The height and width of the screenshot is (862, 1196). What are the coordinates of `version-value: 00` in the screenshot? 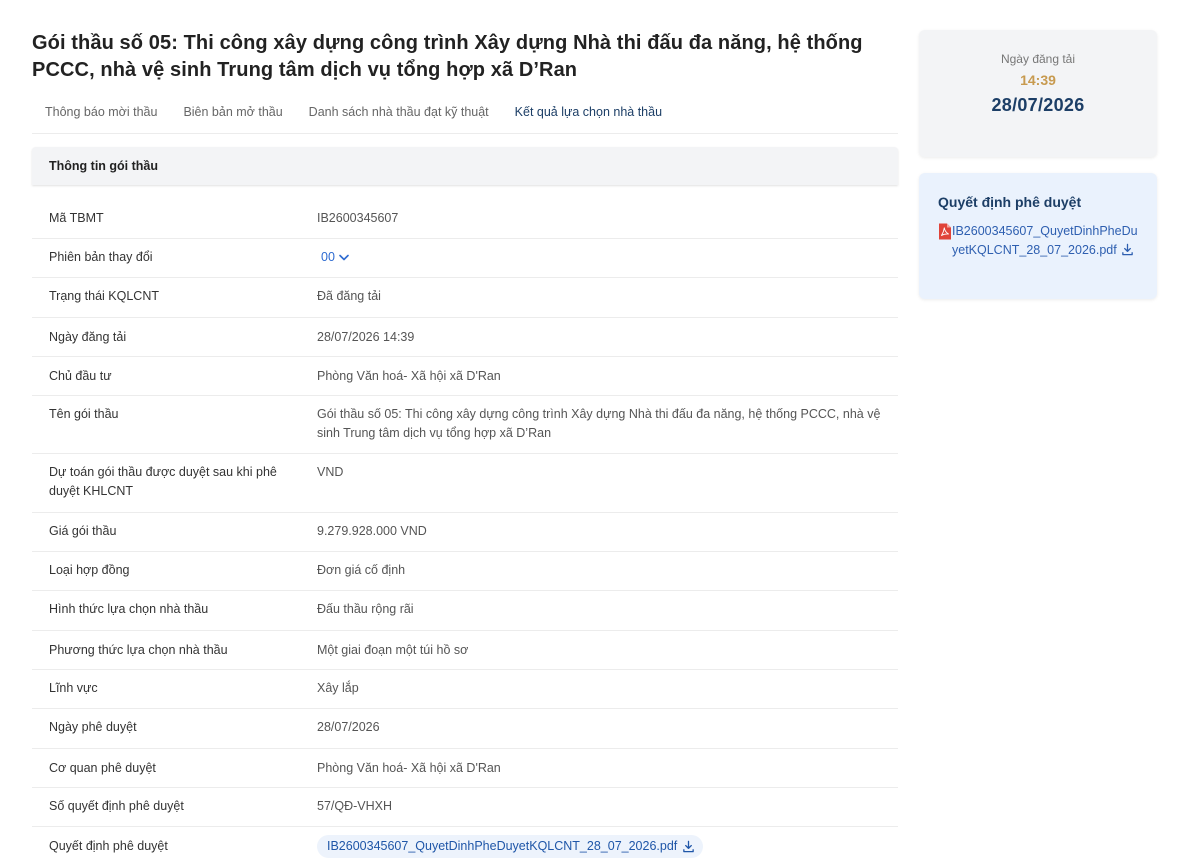 It's located at (328, 257).